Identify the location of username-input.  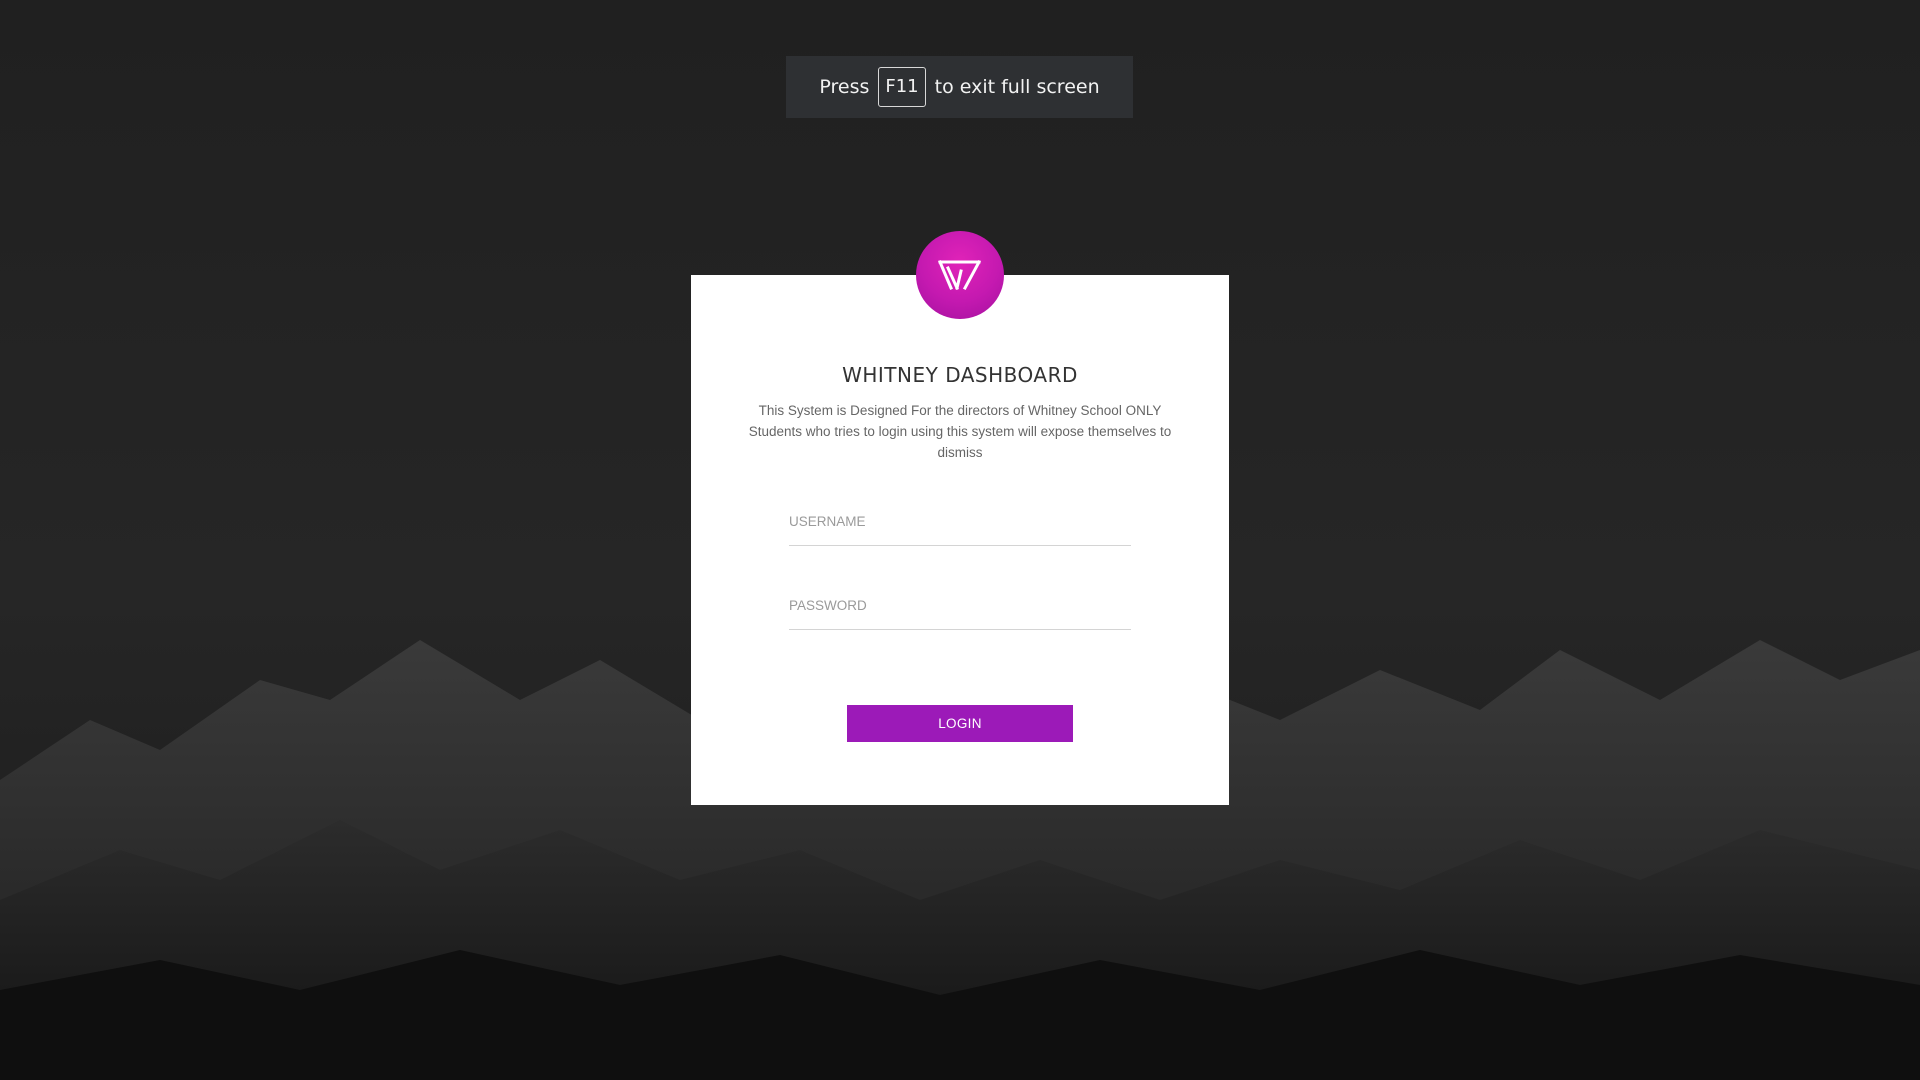
(960, 528).